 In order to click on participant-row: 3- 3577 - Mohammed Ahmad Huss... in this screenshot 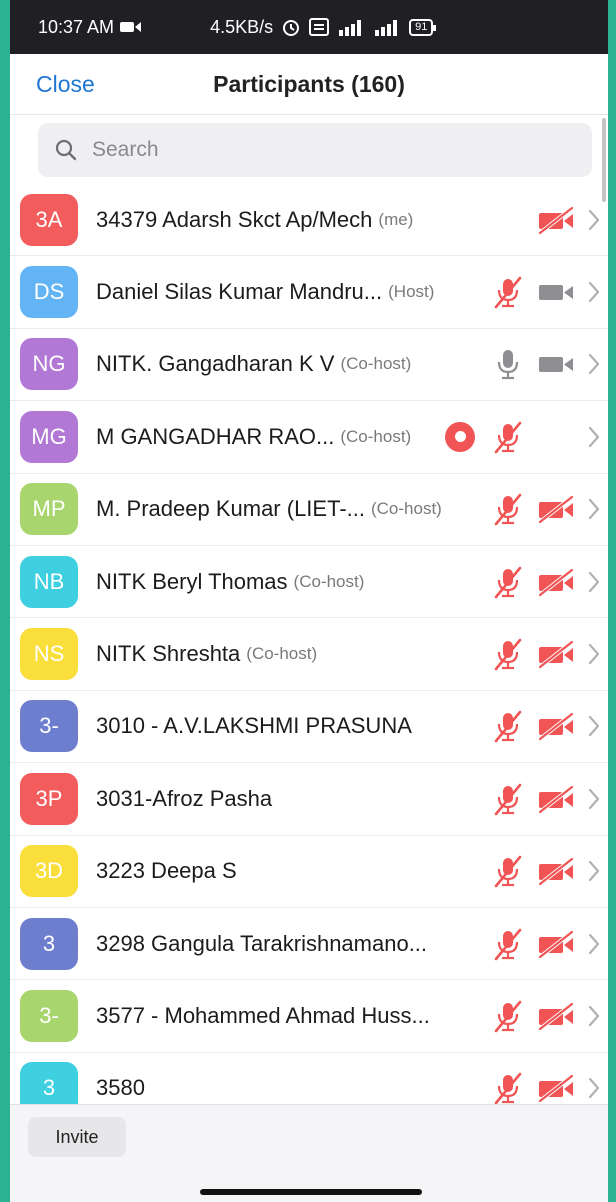, I will do `click(309, 1016)`.